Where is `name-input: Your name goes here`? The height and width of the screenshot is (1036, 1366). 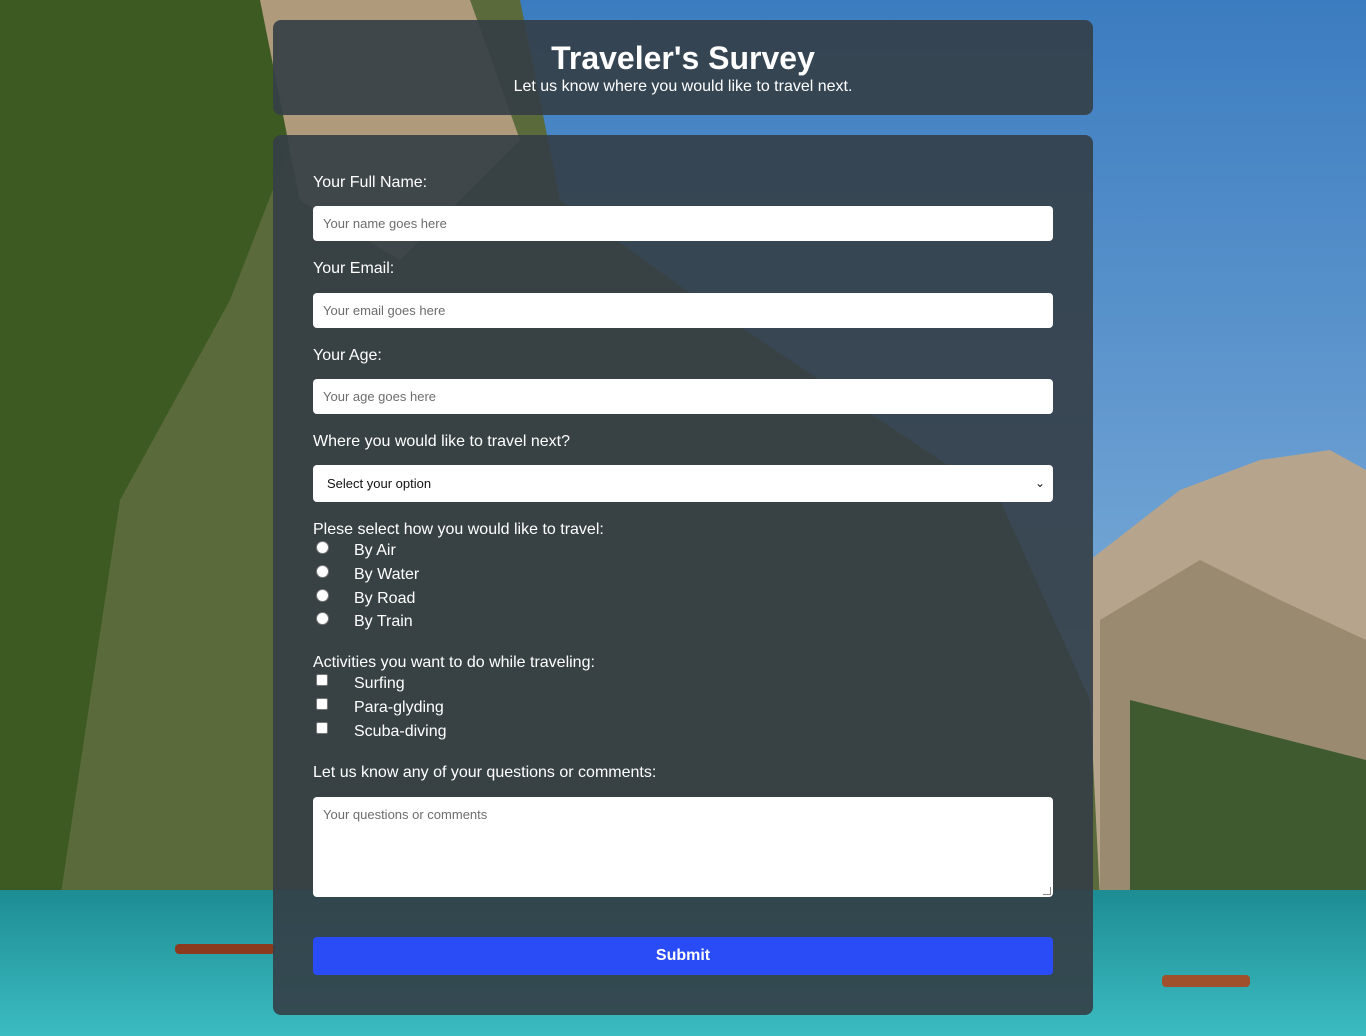
name-input: Your name goes here is located at coordinates (683, 223).